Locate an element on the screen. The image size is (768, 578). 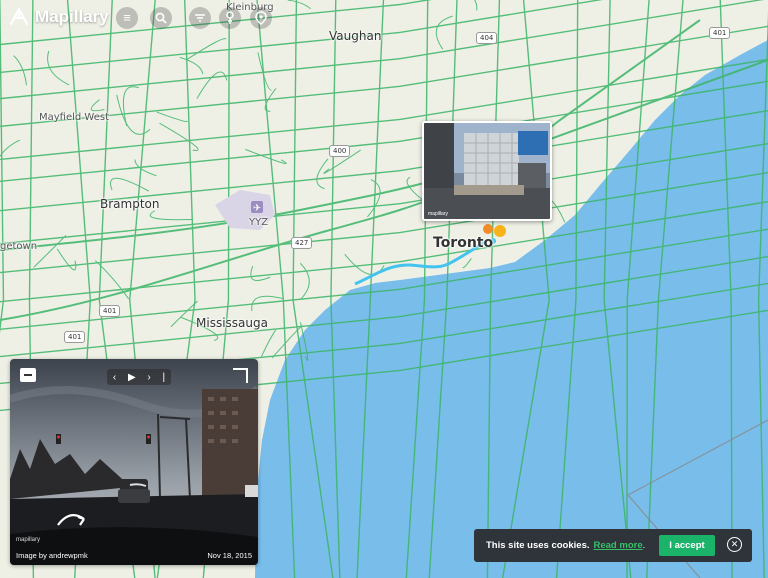
label-georgetown: getown is located at coordinates (19, 246).